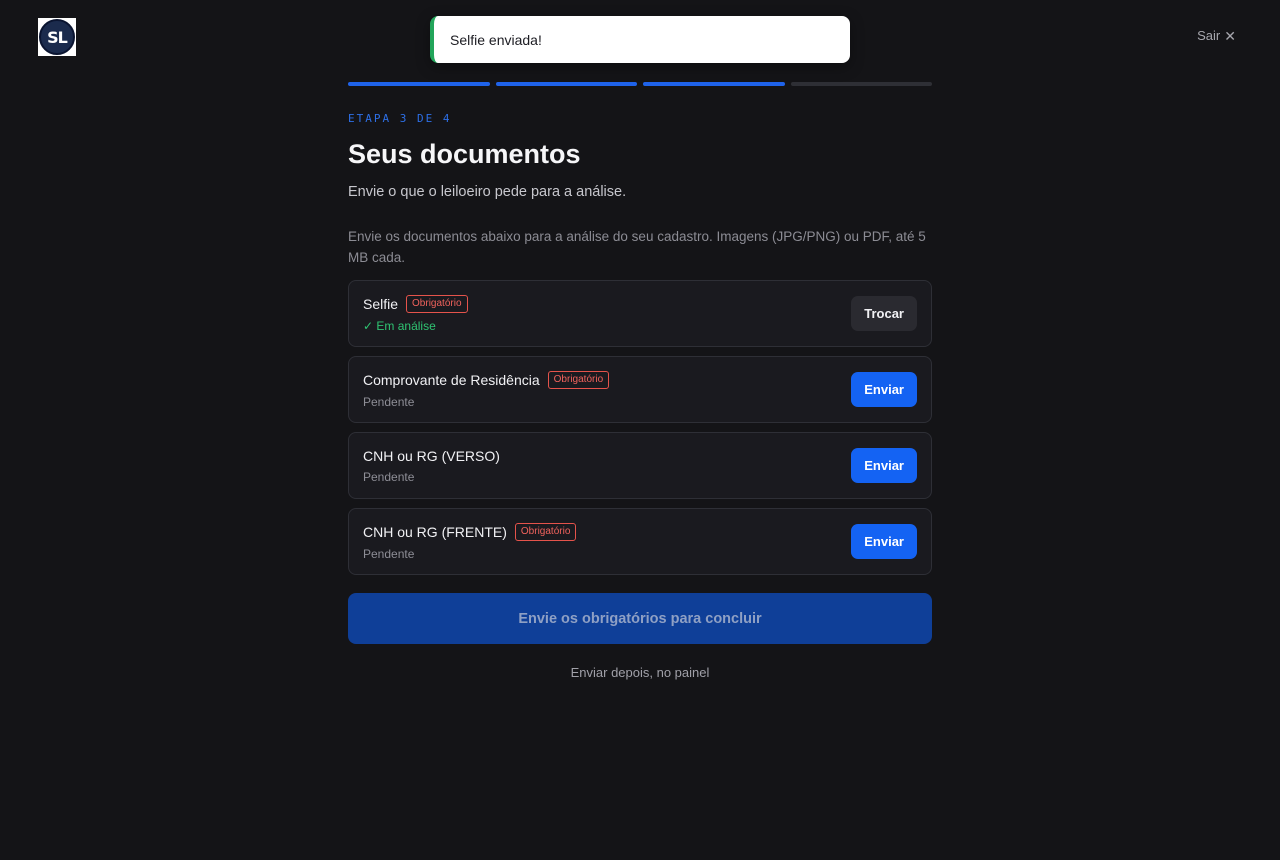  Describe the element at coordinates (451, 379) in the screenshot. I see `document-name: Comprovante de Residência` at that location.